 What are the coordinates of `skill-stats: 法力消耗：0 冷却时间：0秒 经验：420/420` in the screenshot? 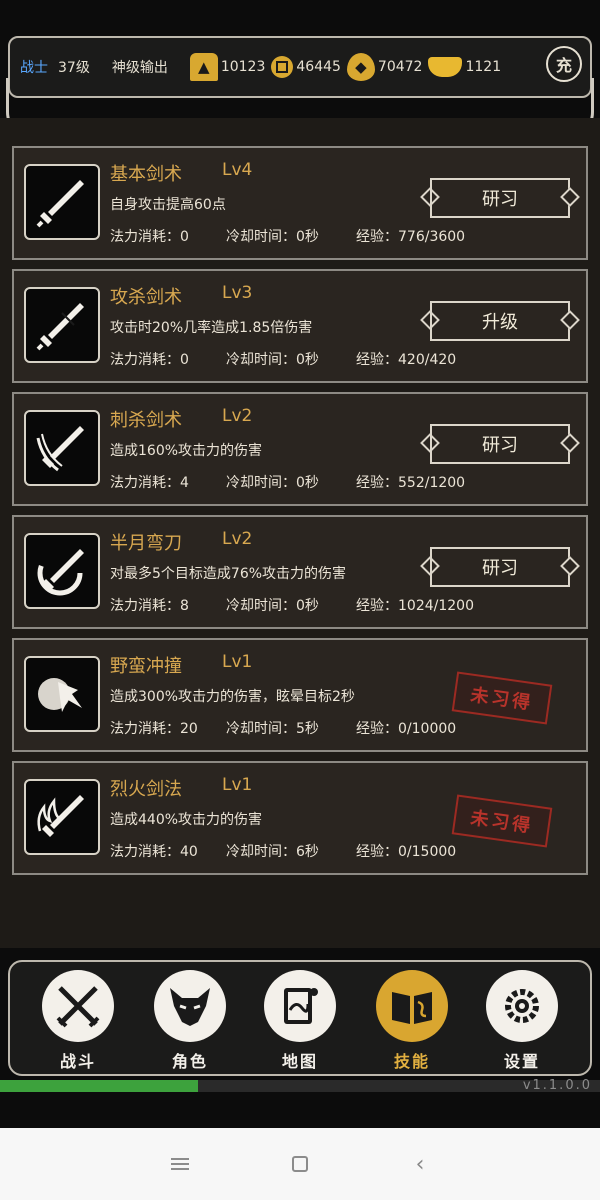 It's located at (283, 359).